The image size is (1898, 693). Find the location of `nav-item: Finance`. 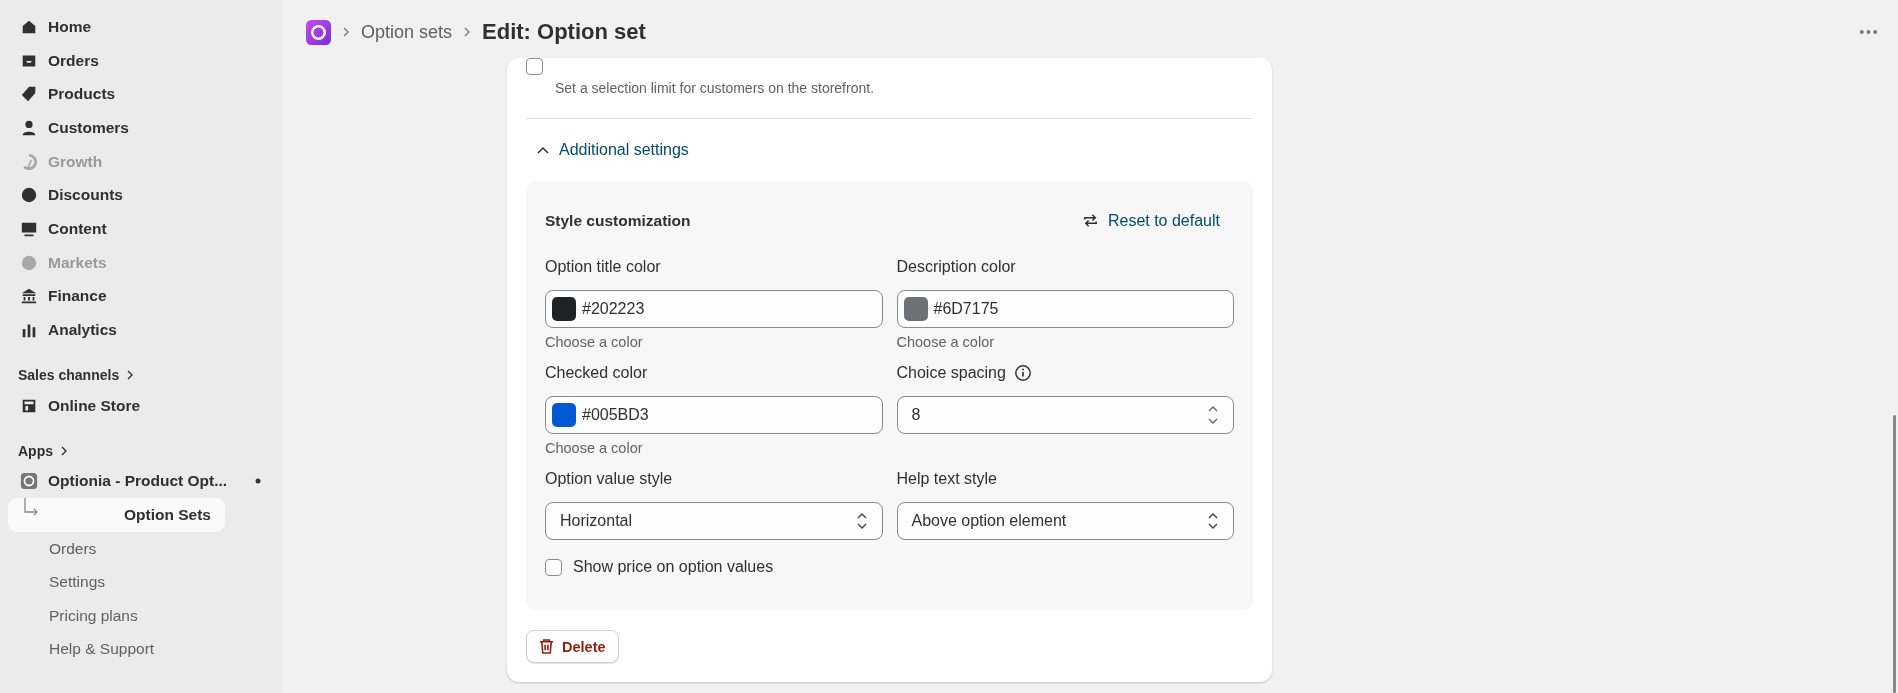

nav-item: Finance is located at coordinates (141, 296).